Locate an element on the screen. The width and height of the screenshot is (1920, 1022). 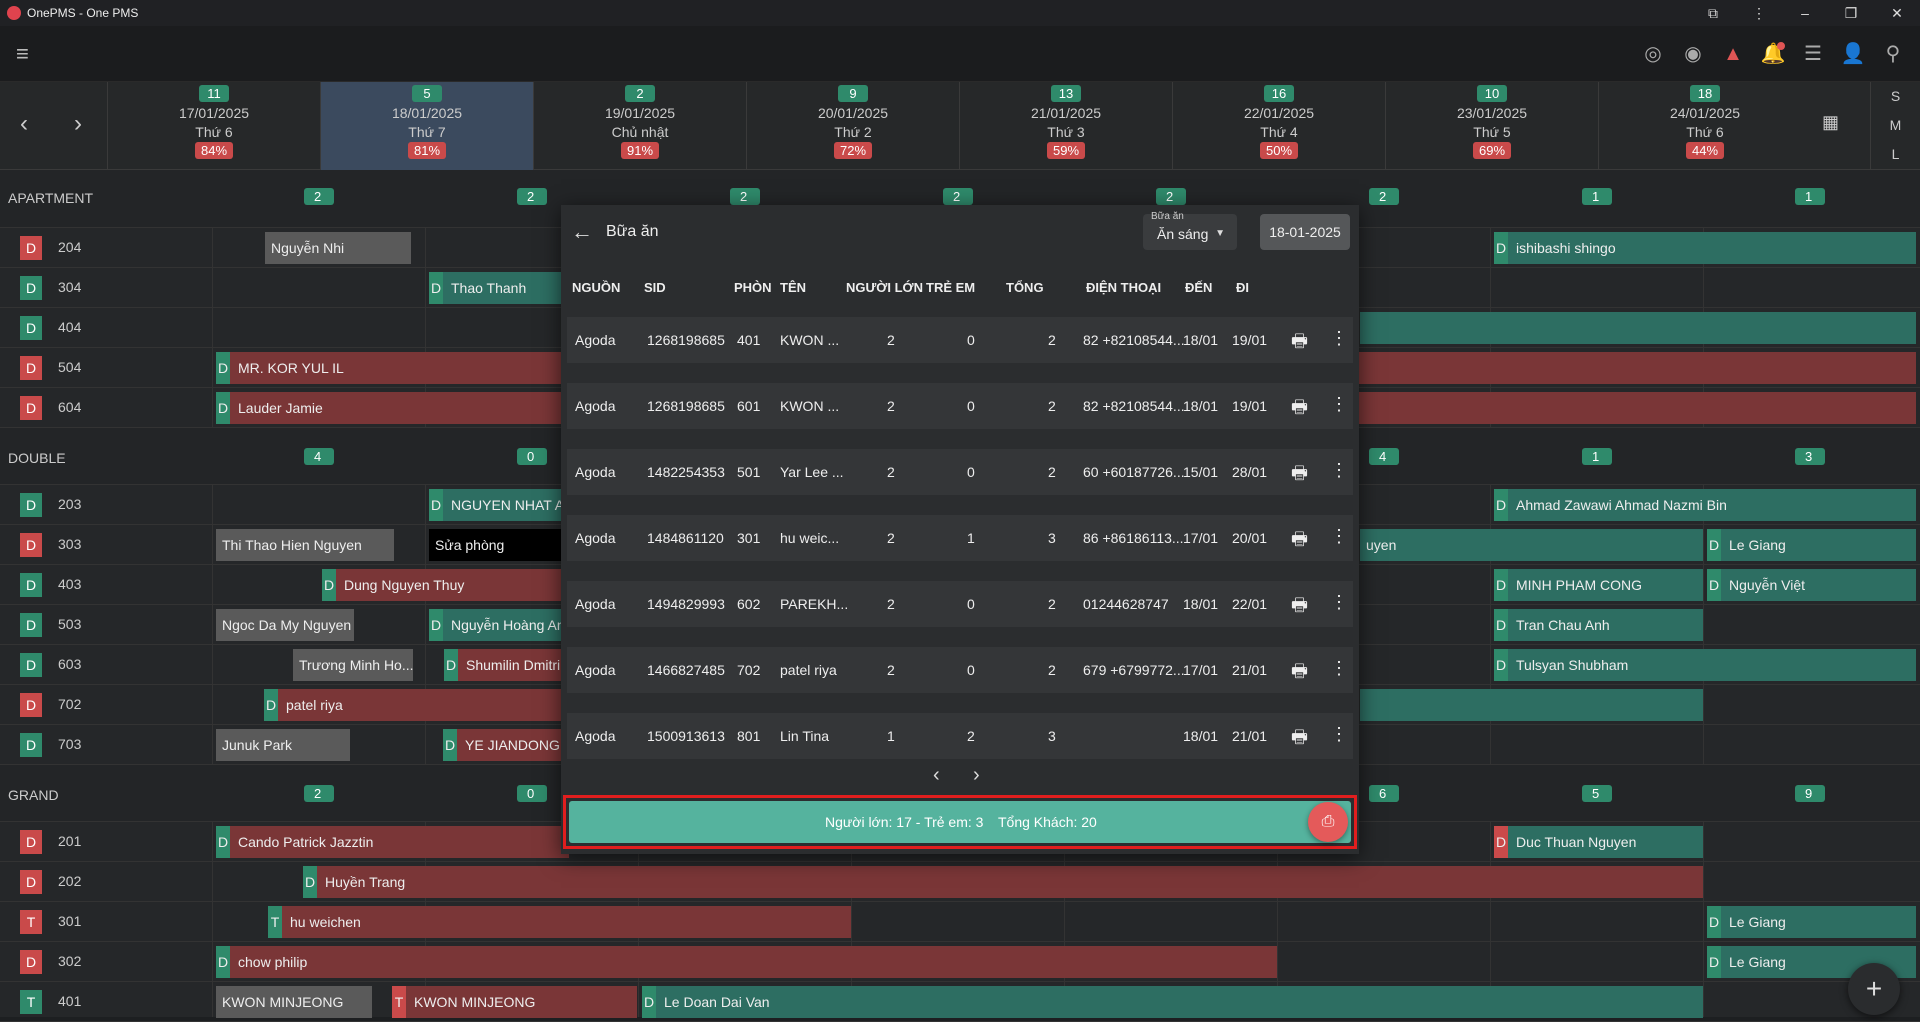
date-column: 9 20/01/2025 Thứ 2 72% is located at coordinates (852, 126).